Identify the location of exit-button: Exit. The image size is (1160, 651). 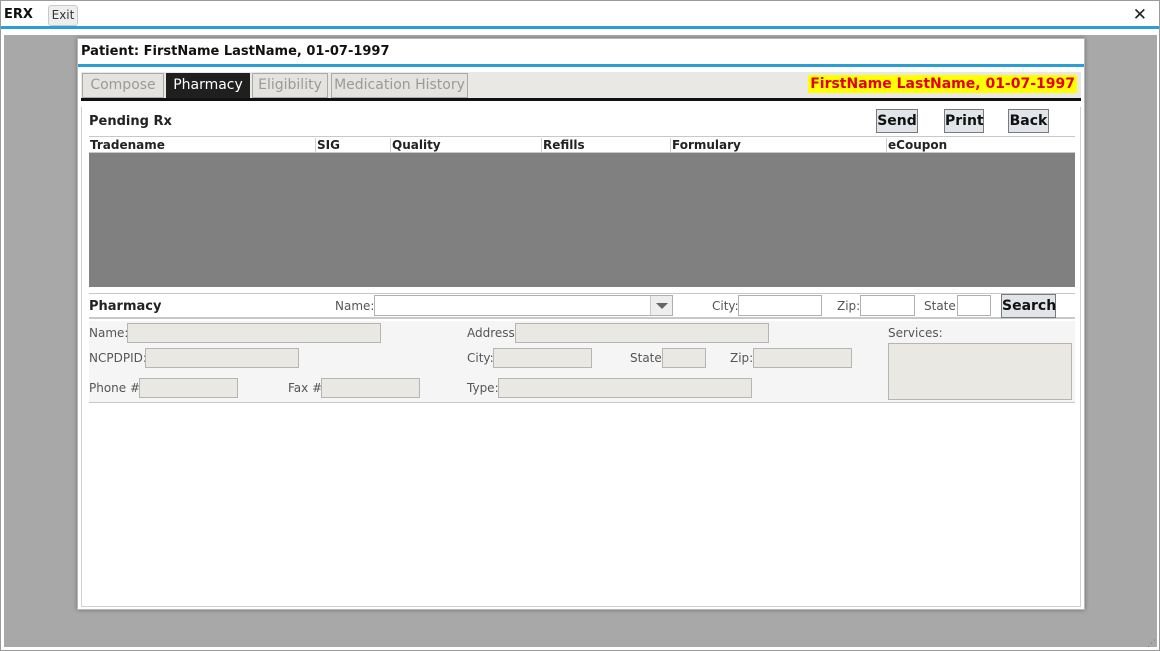
(63, 15).